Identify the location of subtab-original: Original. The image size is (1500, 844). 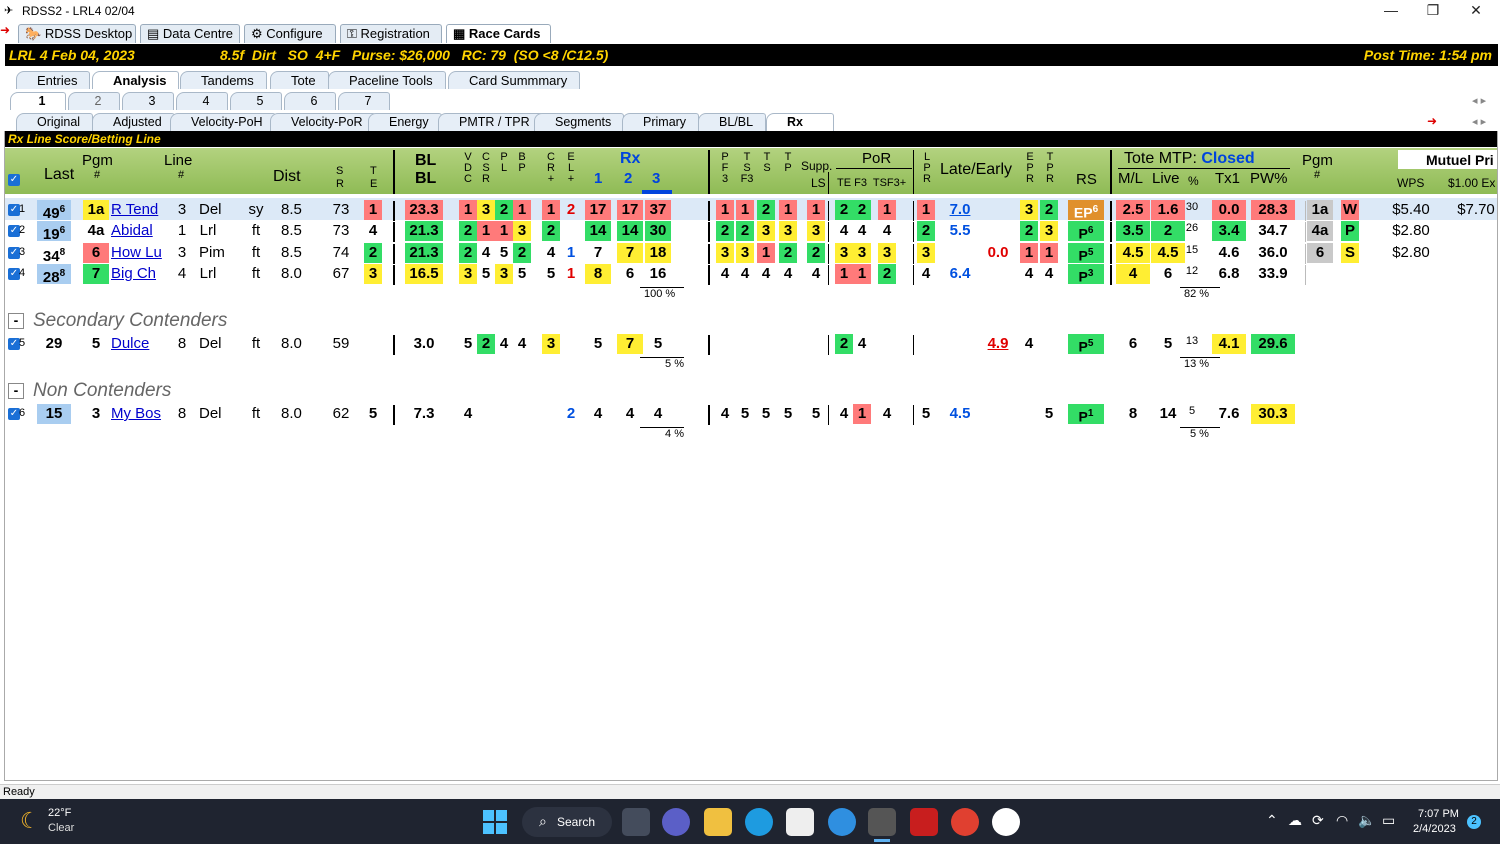
(55, 122).